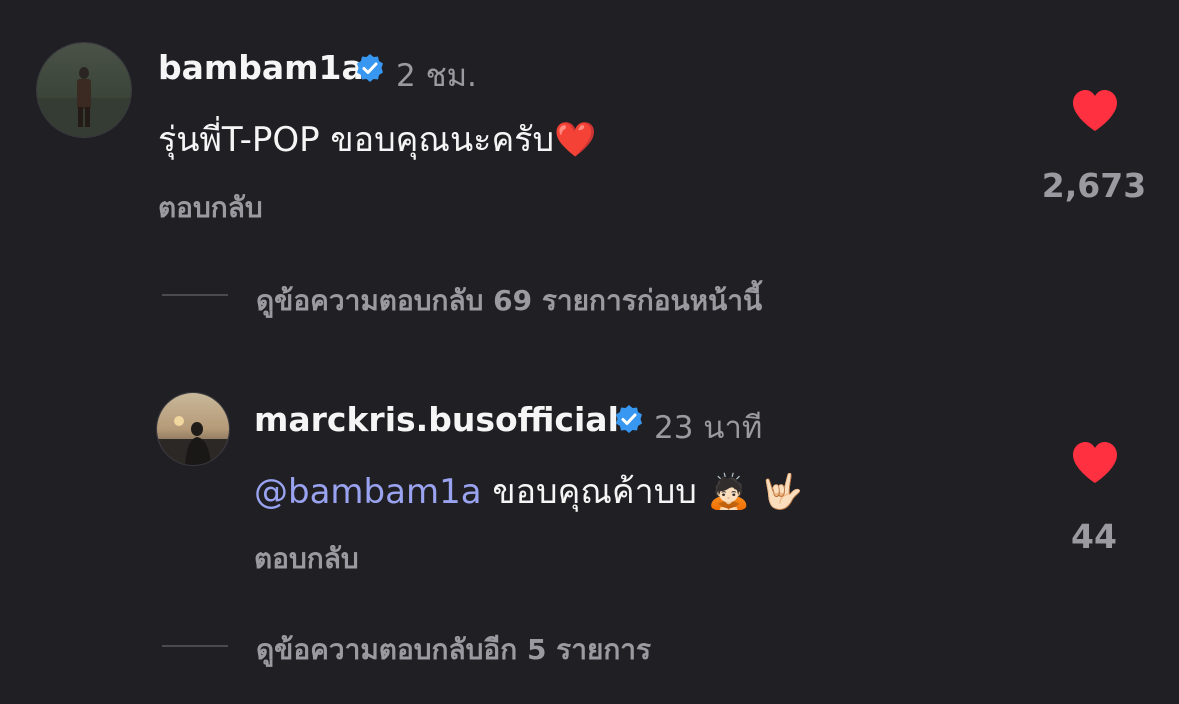 This screenshot has width=1179, height=704. I want to click on avatar-bambam1a, so click(84, 90).